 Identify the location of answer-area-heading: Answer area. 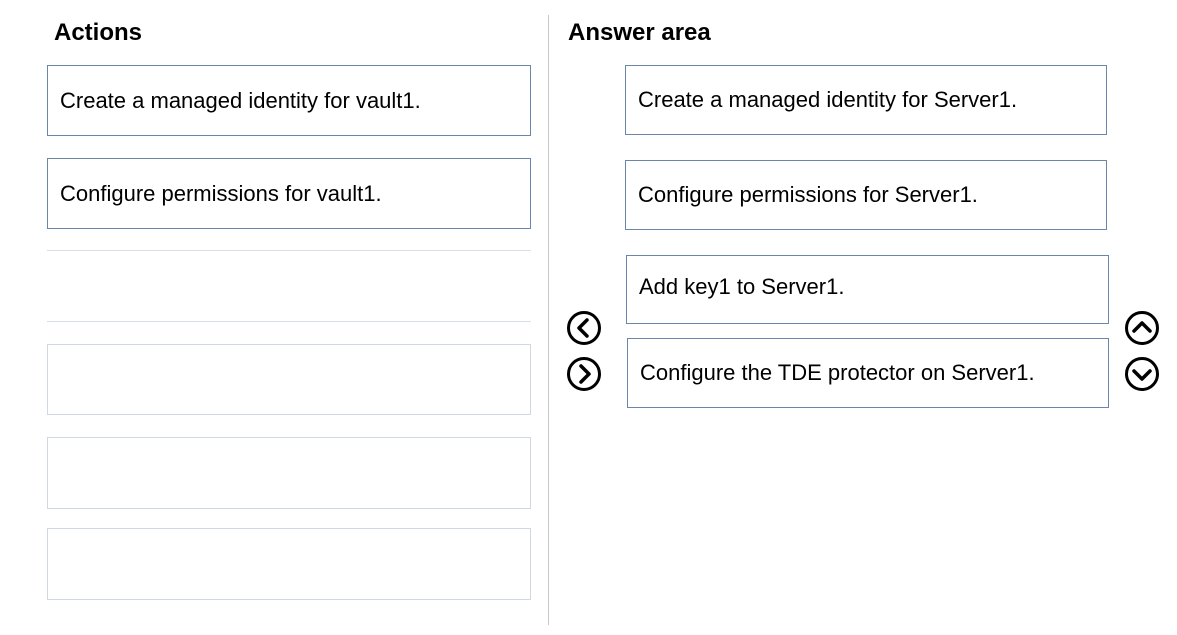
(639, 32).